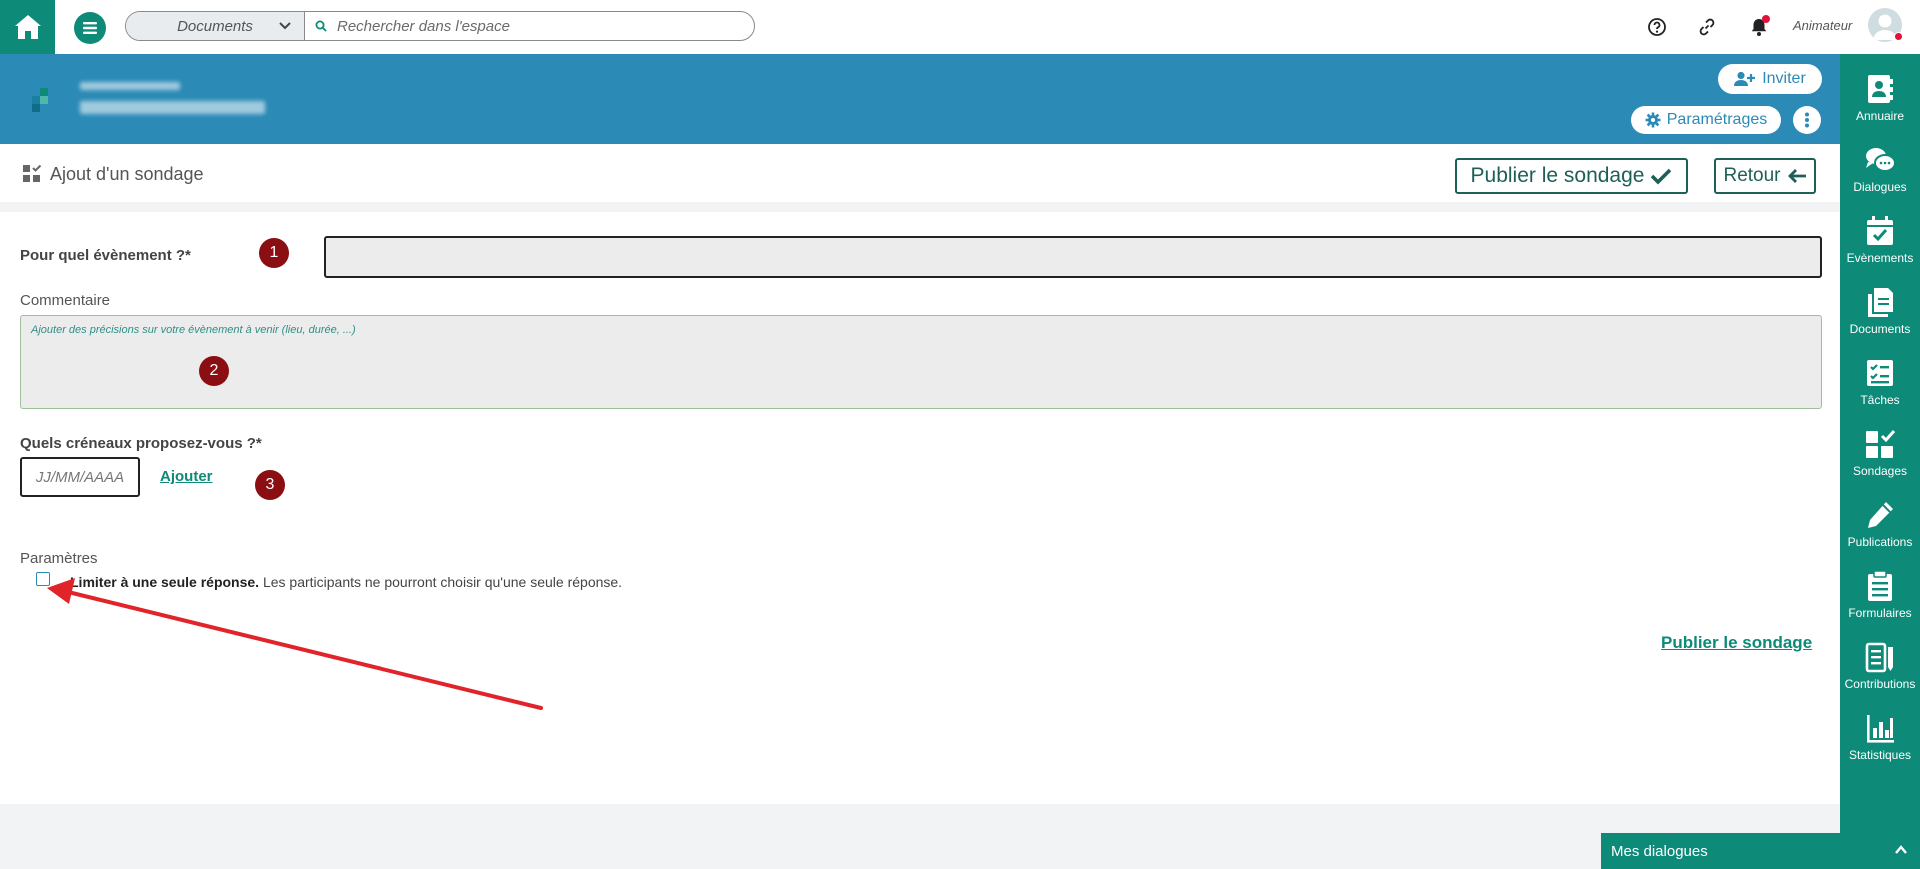 Image resolution: width=1920 pixels, height=869 pixels. Describe the element at coordinates (165, 582) in the screenshot. I see `limit-one-answer-bold: Limiter à une seule réponse.` at that location.